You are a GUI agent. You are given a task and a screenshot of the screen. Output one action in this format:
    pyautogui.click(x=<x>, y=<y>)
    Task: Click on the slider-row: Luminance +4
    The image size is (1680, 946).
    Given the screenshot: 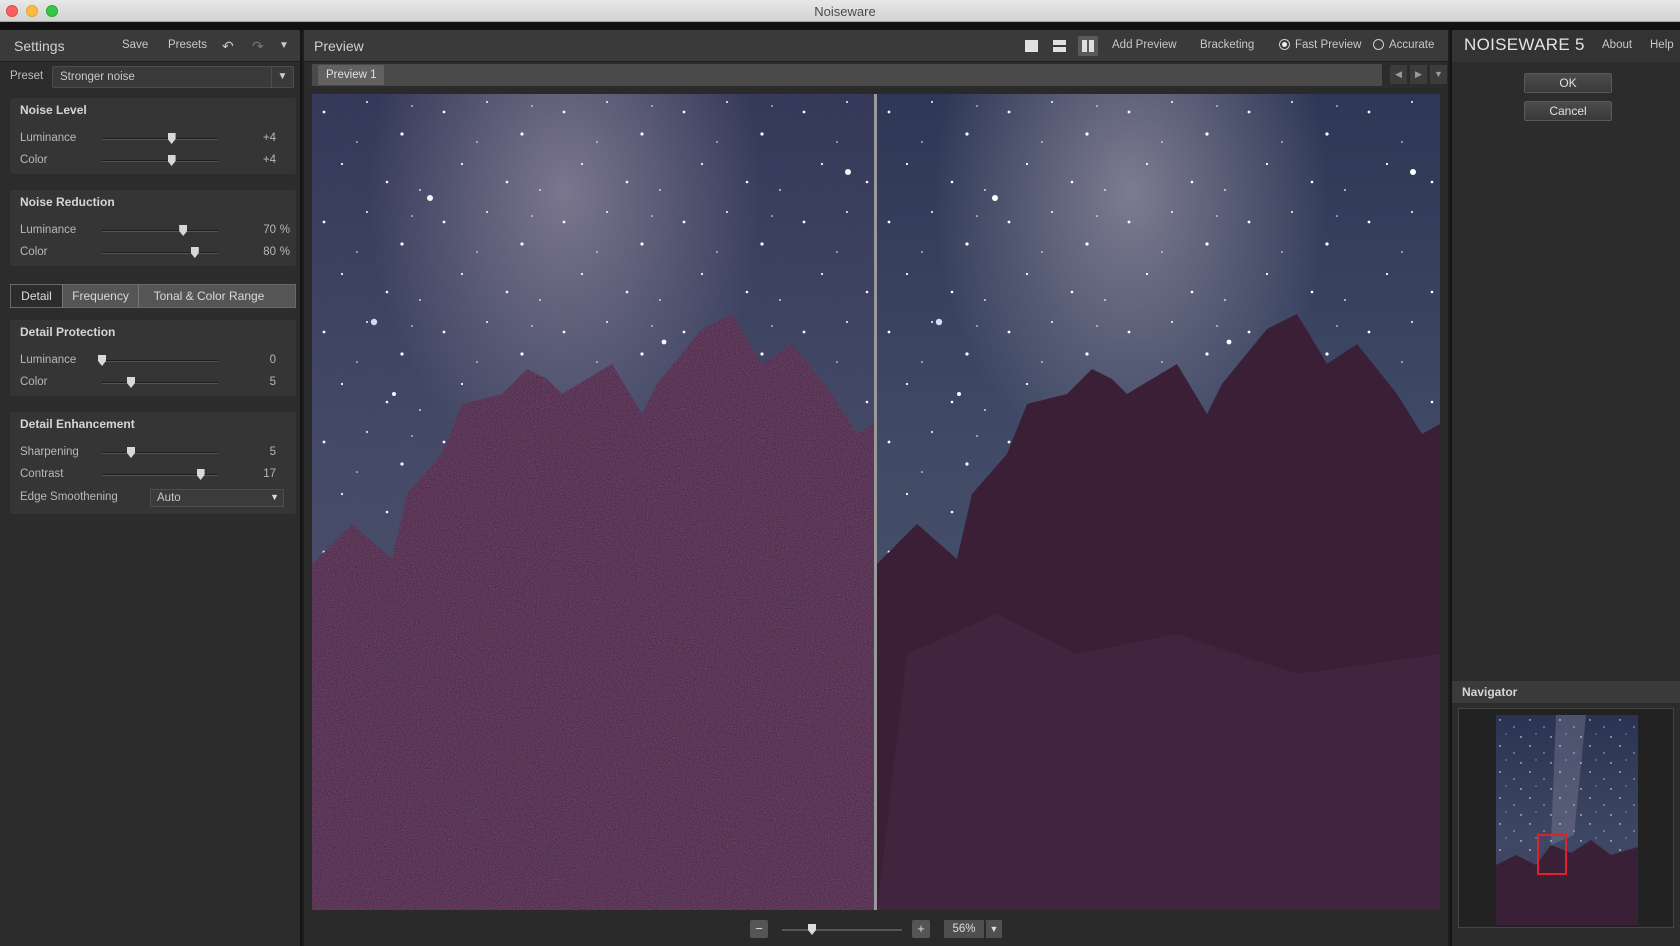 What is the action you would take?
    pyautogui.click(x=153, y=139)
    